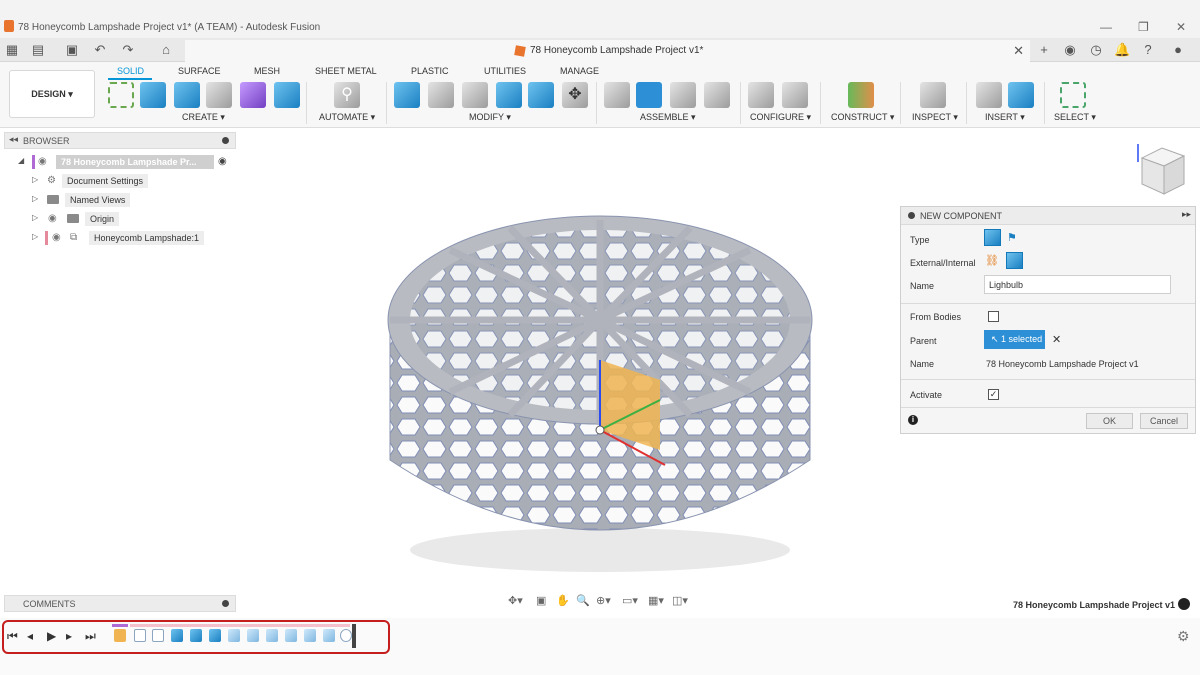 The width and height of the screenshot is (1200, 675). I want to click on tree-item-document-settings: ▷ ⚙ Document Settings, so click(132, 181).